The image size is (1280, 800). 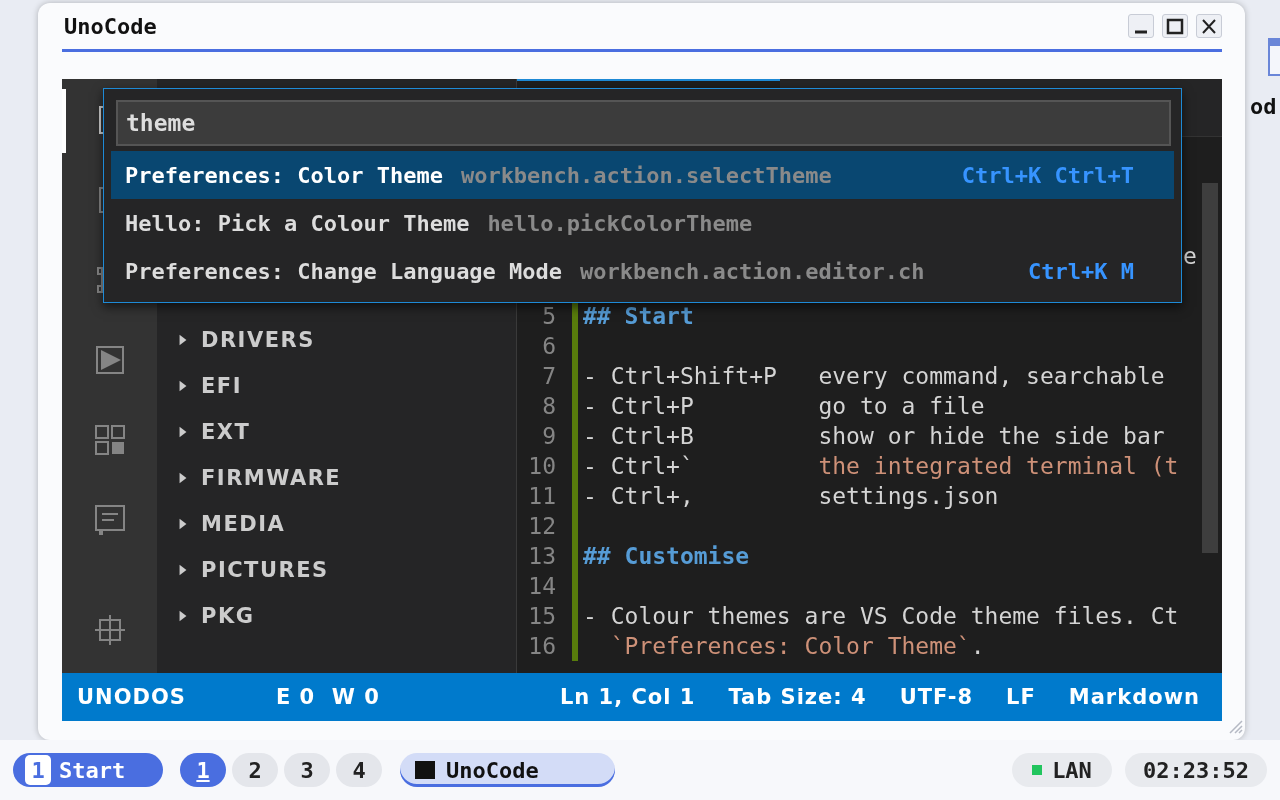 I want to click on code-fragment: e, so click(x=1190, y=256).